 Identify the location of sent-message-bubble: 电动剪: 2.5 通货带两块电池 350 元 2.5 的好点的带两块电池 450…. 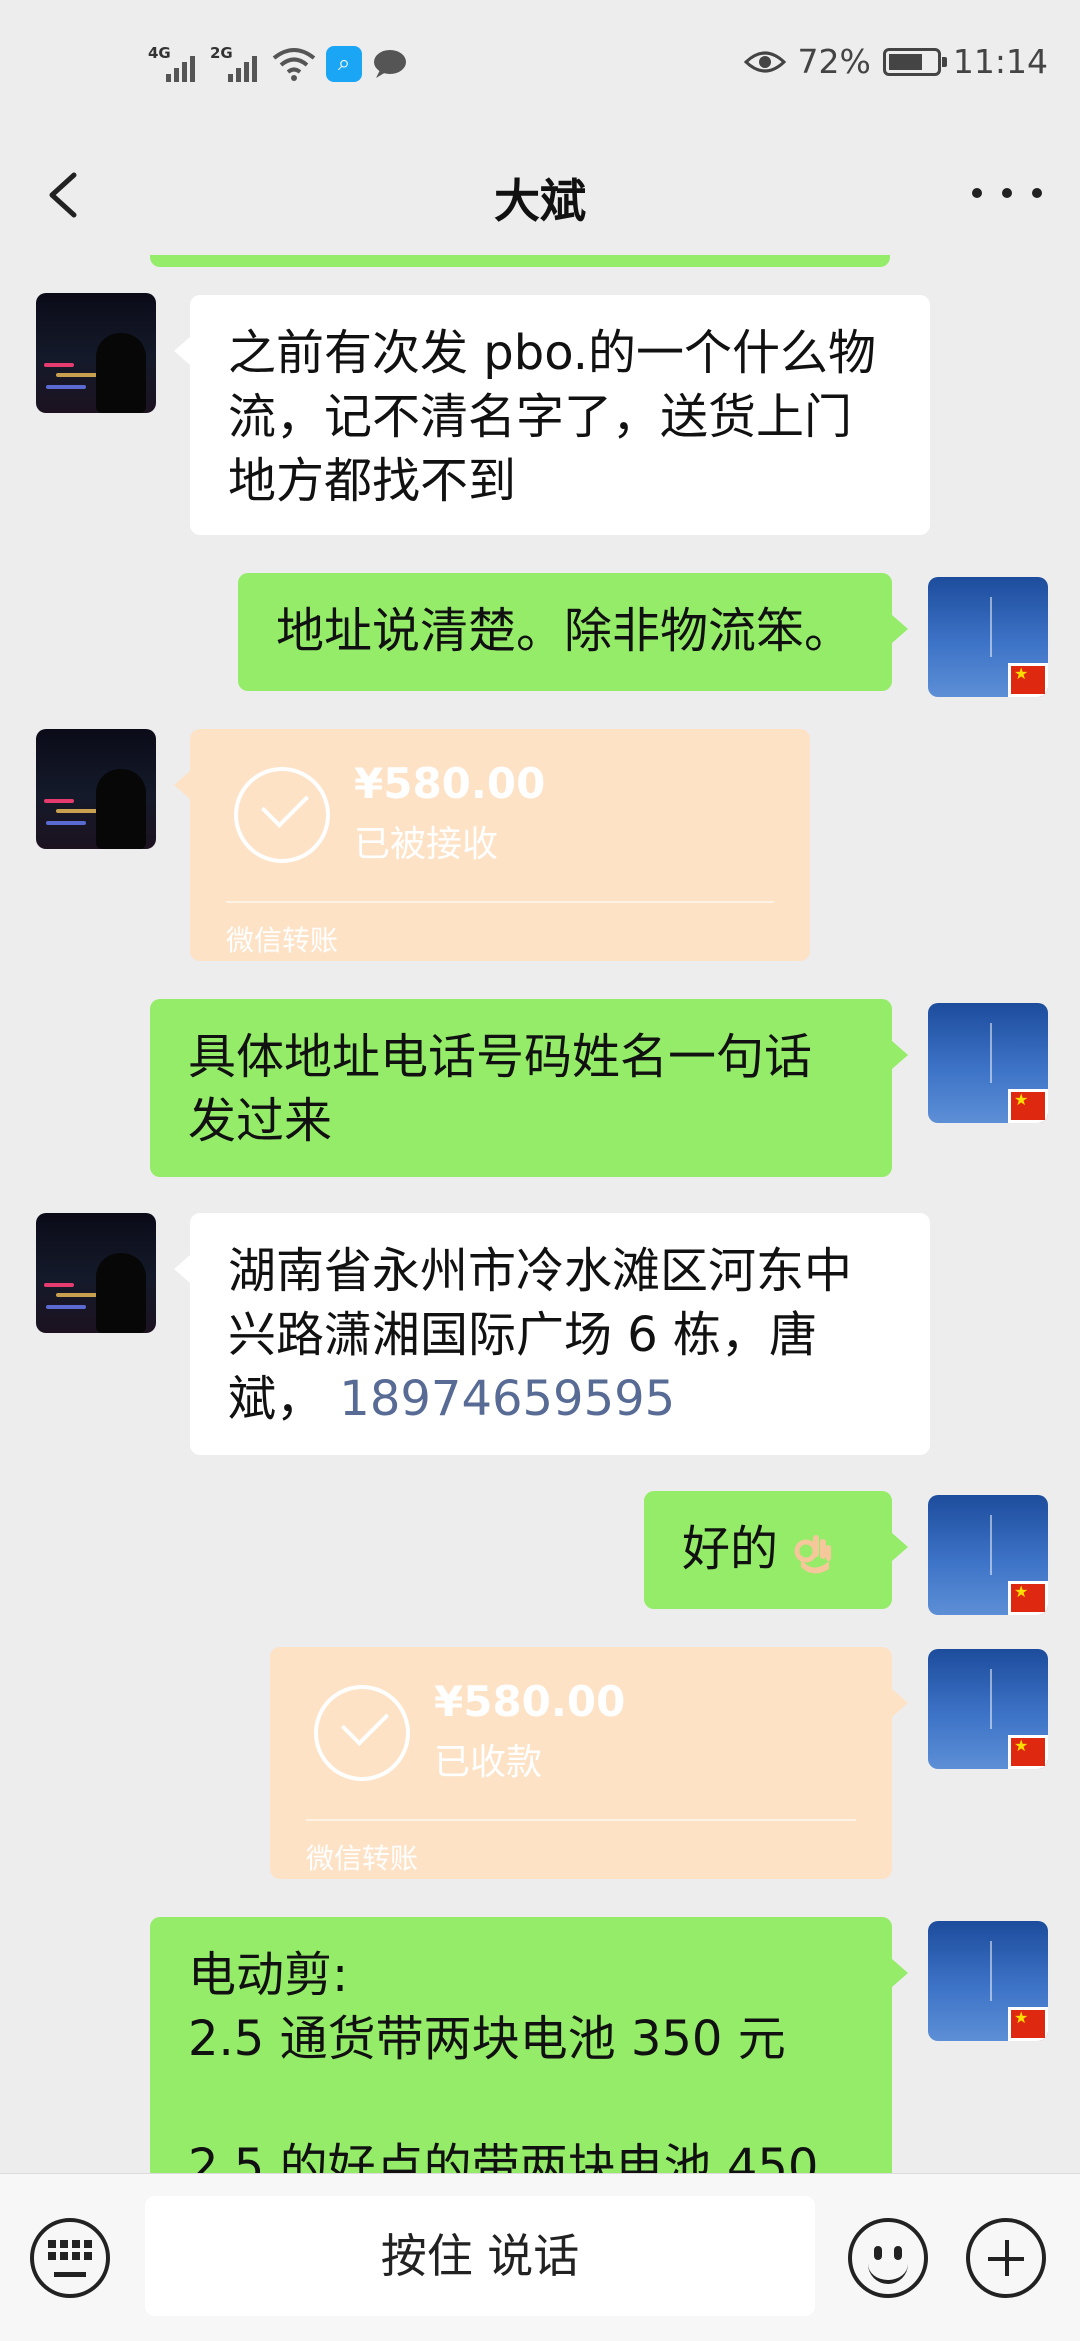
(529, 2045).